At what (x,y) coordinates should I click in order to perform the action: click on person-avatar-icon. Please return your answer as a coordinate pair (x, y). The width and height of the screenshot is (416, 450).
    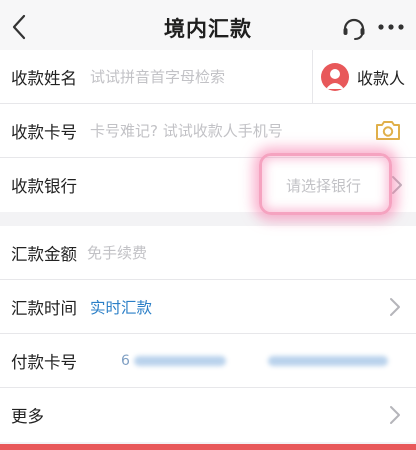
    Looking at the image, I should click on (335, 77).